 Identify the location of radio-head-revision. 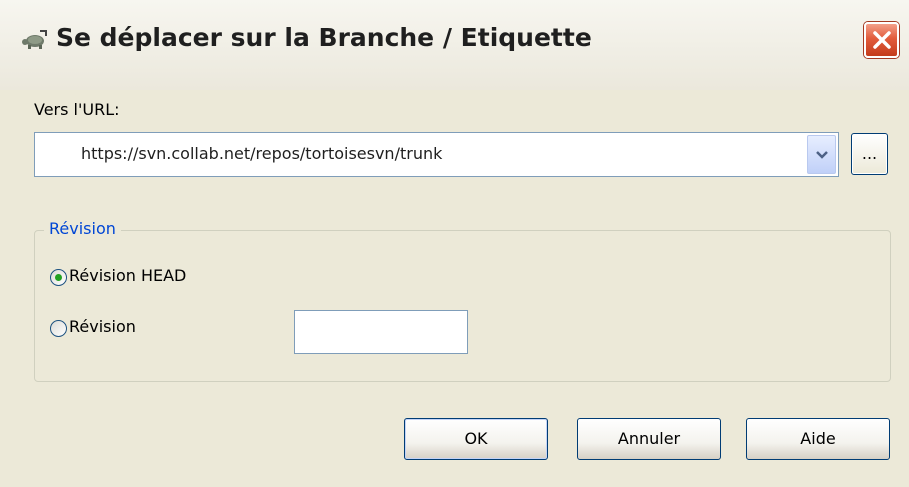
(58, 277).